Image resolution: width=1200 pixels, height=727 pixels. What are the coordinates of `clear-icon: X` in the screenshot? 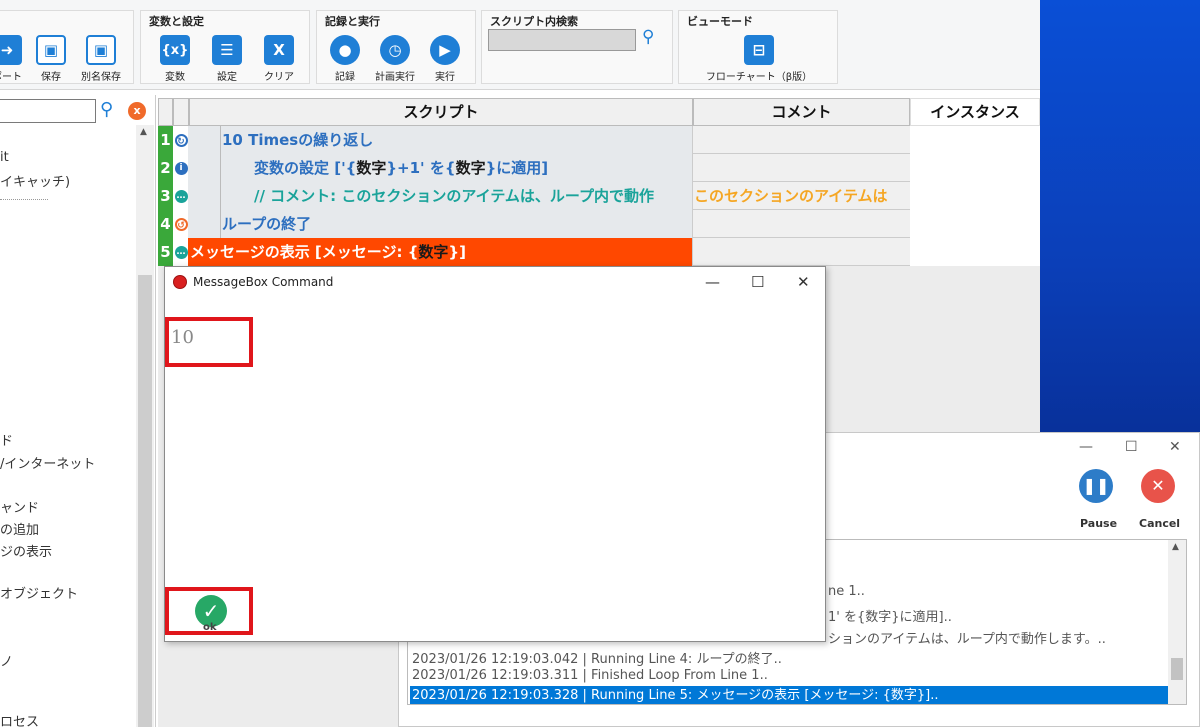 It's located at (279, 50).